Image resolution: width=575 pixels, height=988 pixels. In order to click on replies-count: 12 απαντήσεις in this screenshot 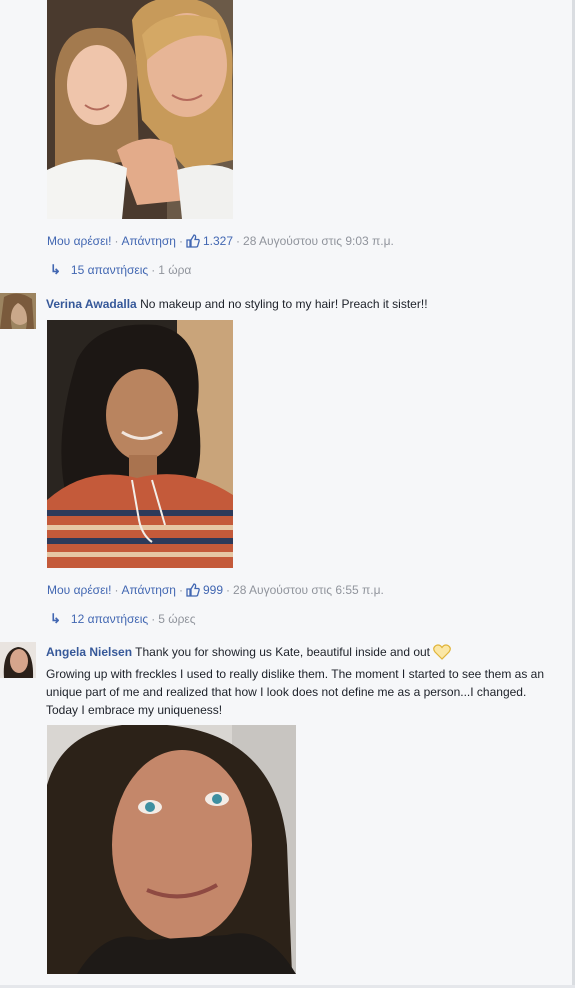, I will do `click(109, 619)`.